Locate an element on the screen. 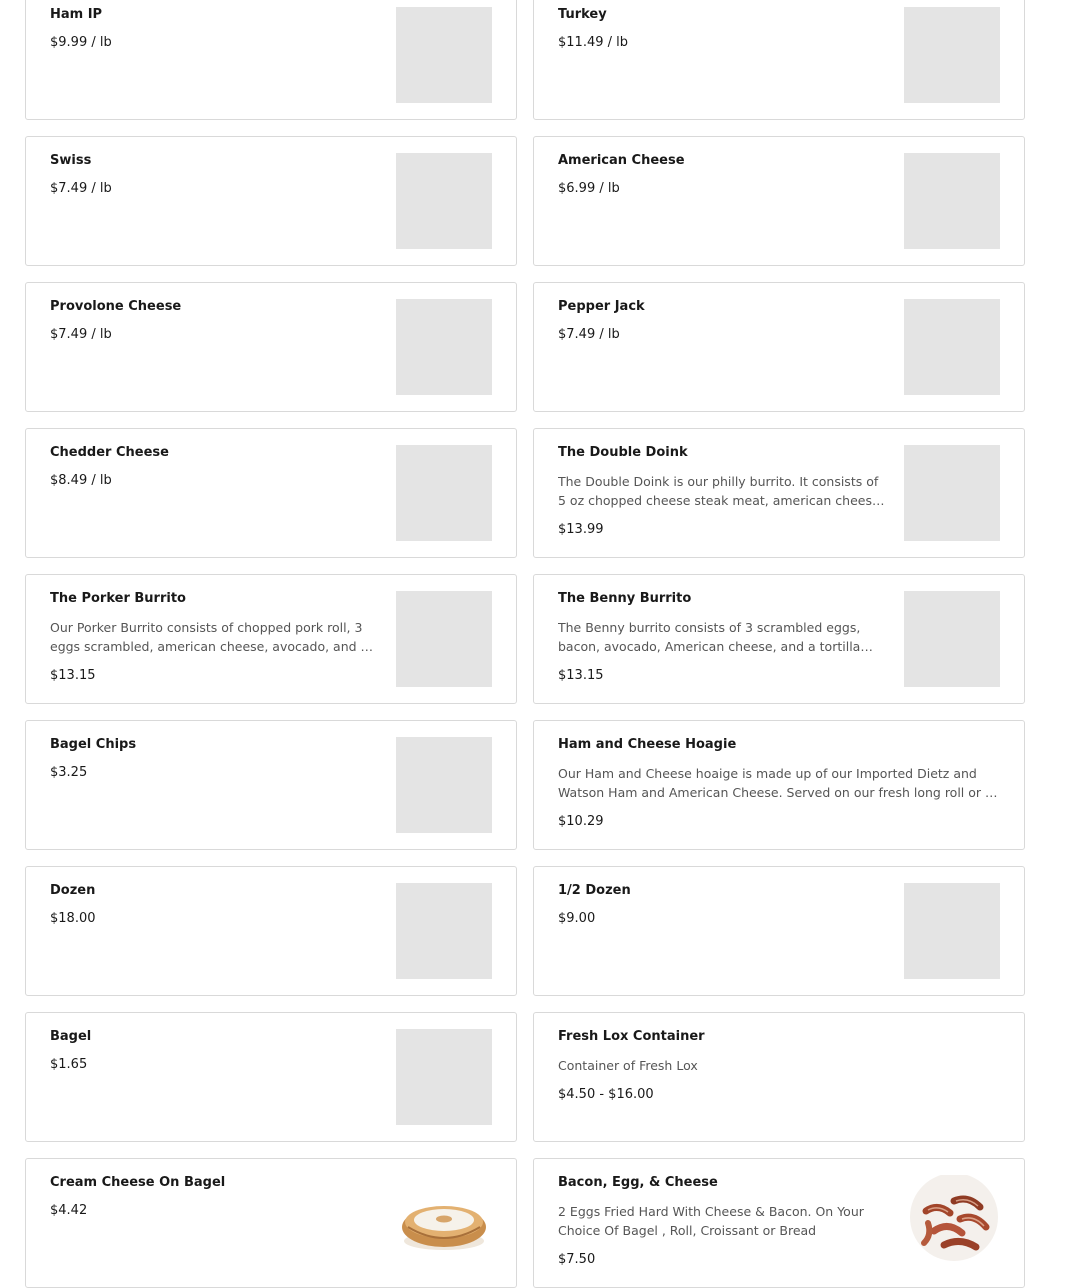  menu-item-name: Fresh Lox Container is located at coordinates (631, 1036).